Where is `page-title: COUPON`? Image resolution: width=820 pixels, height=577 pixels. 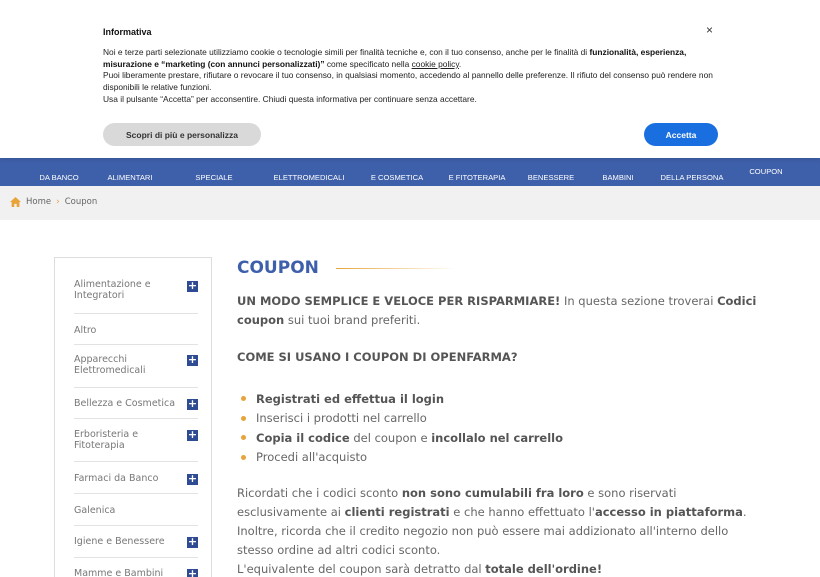
page-title: COUPON is located at coordinates (278, 268).